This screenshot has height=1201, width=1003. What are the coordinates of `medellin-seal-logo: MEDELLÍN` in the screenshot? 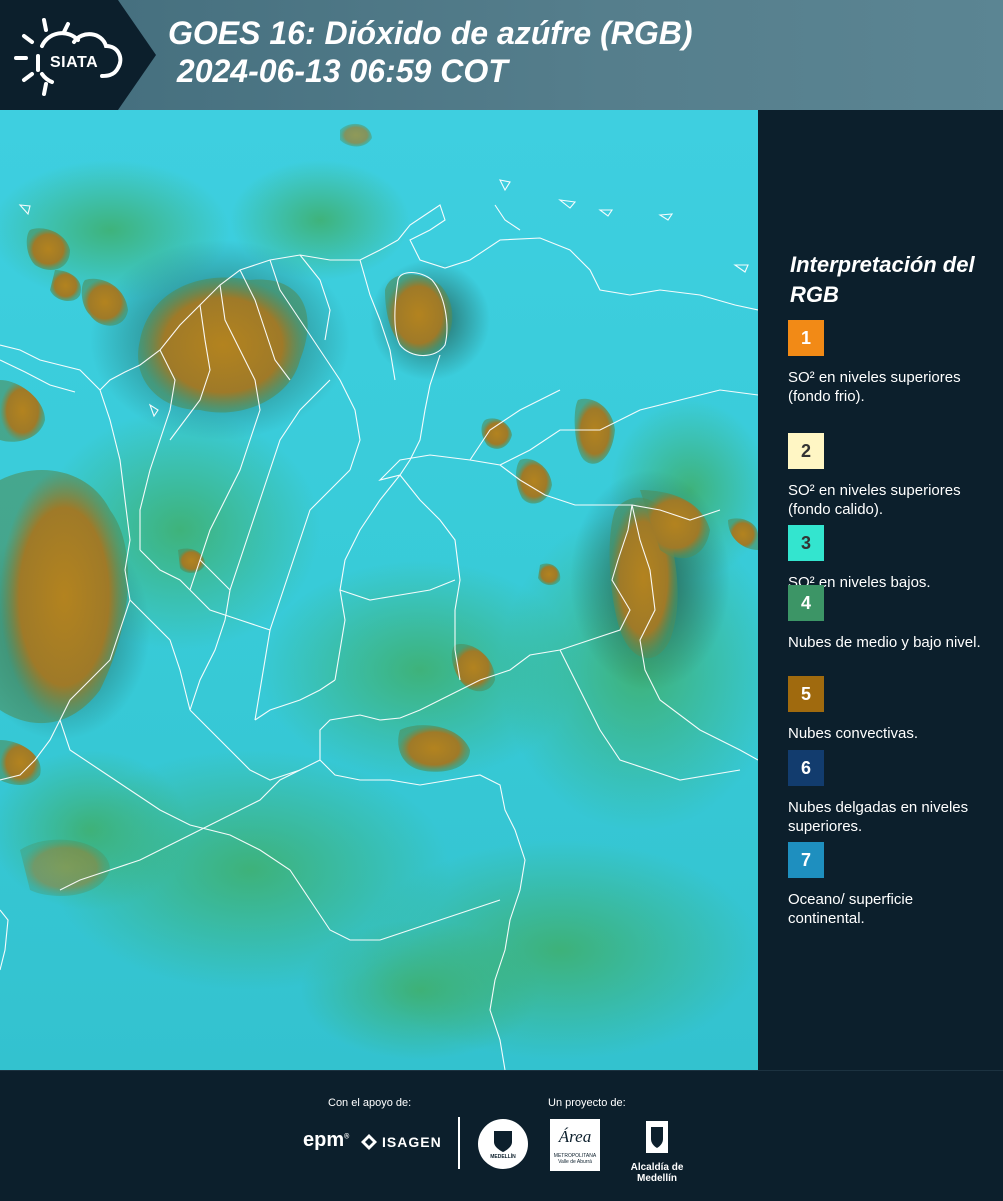 It's located at (503, 1144).